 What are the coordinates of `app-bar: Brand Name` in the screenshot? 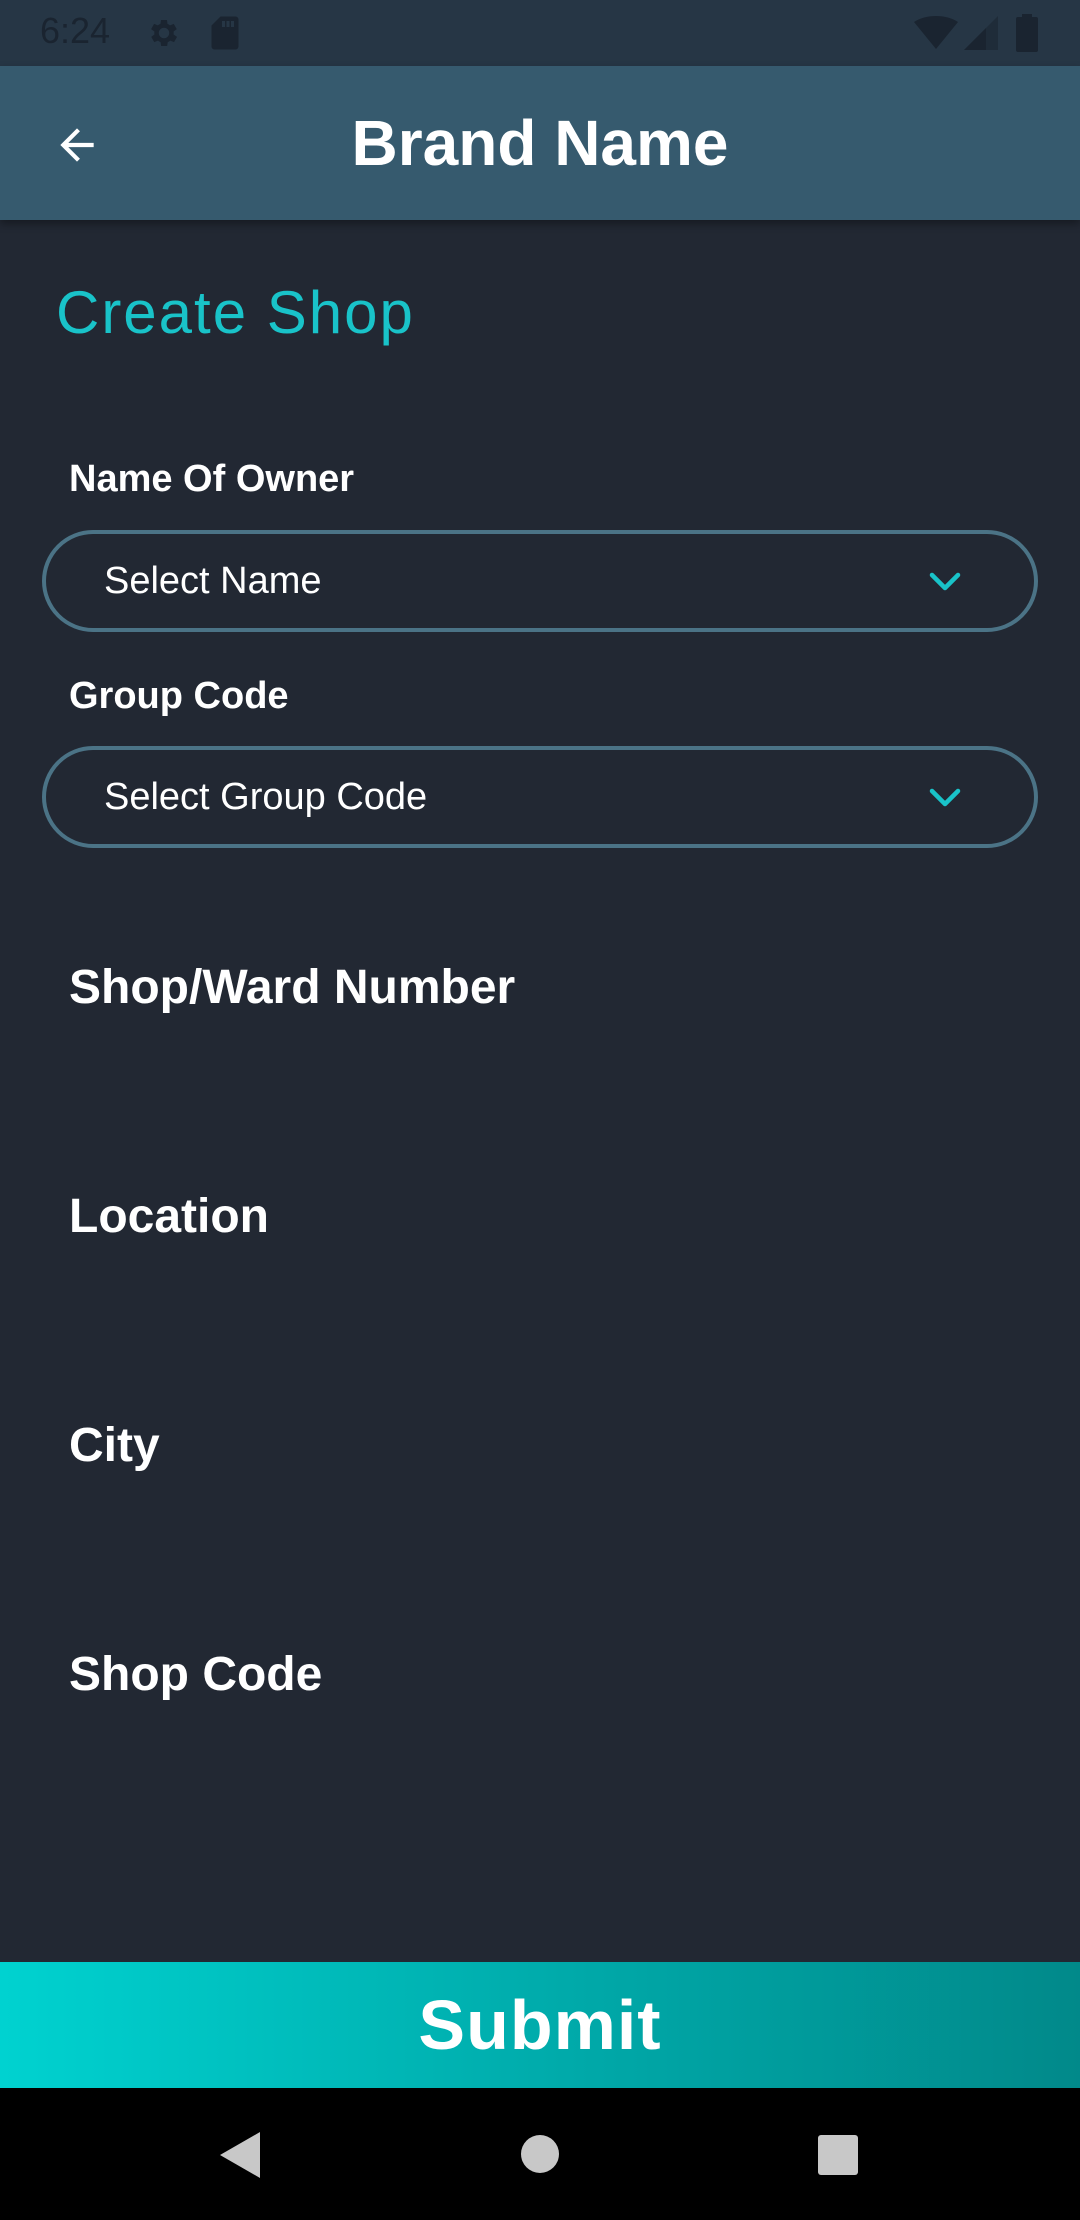 It's located at (540, 143).